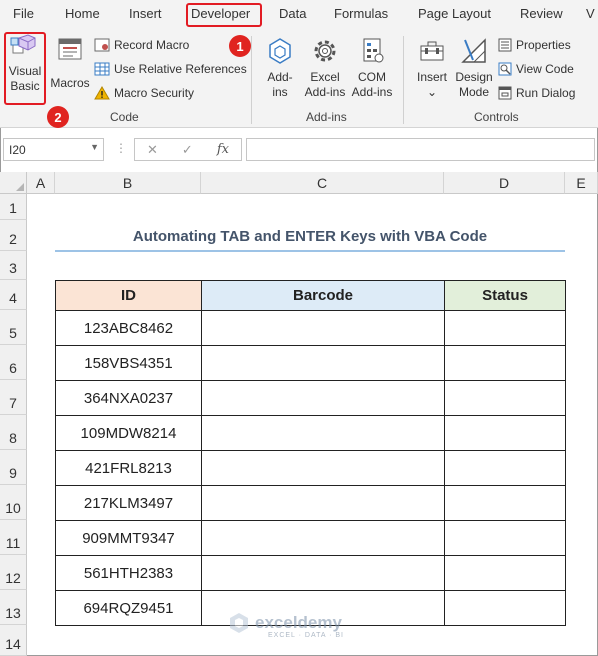 The image size is (598, 656). I want to click on id-cell: 158VBS4351, so click(128, 363).